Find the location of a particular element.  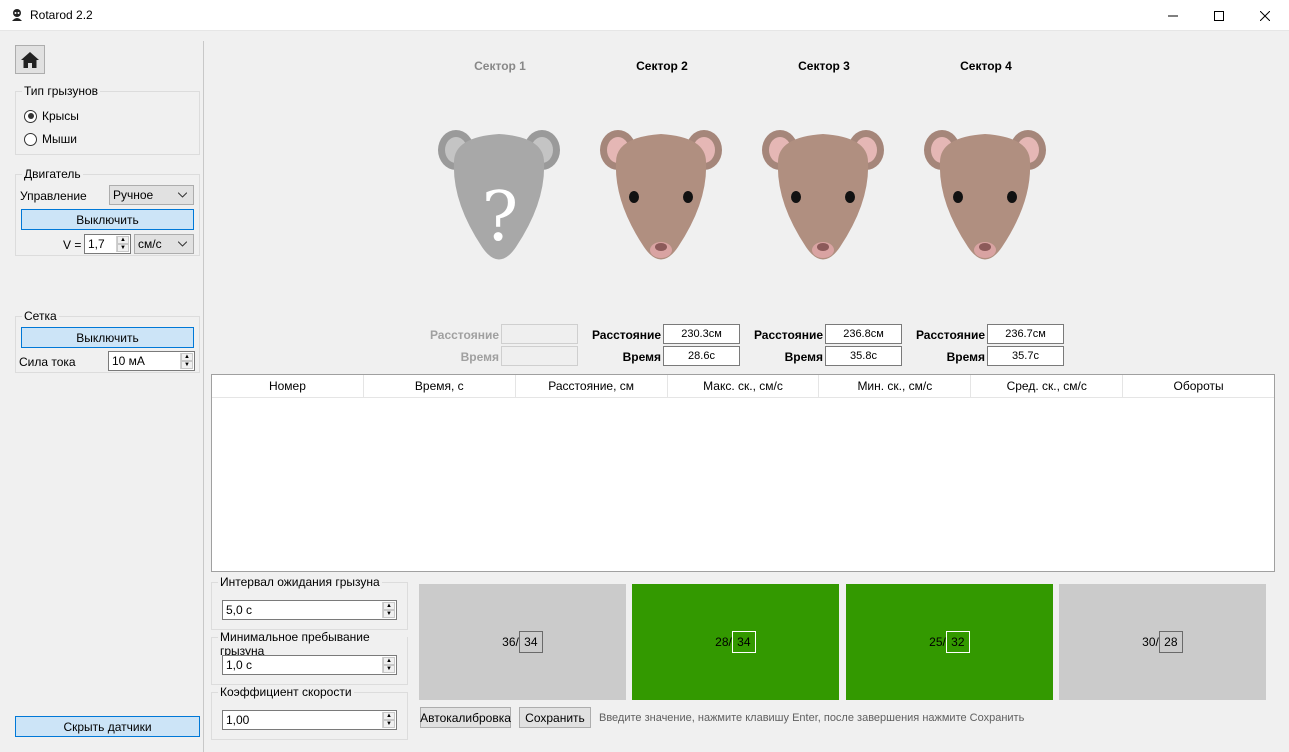

sector-2-title: Сектор 2 is located at coordinates (662, 66).